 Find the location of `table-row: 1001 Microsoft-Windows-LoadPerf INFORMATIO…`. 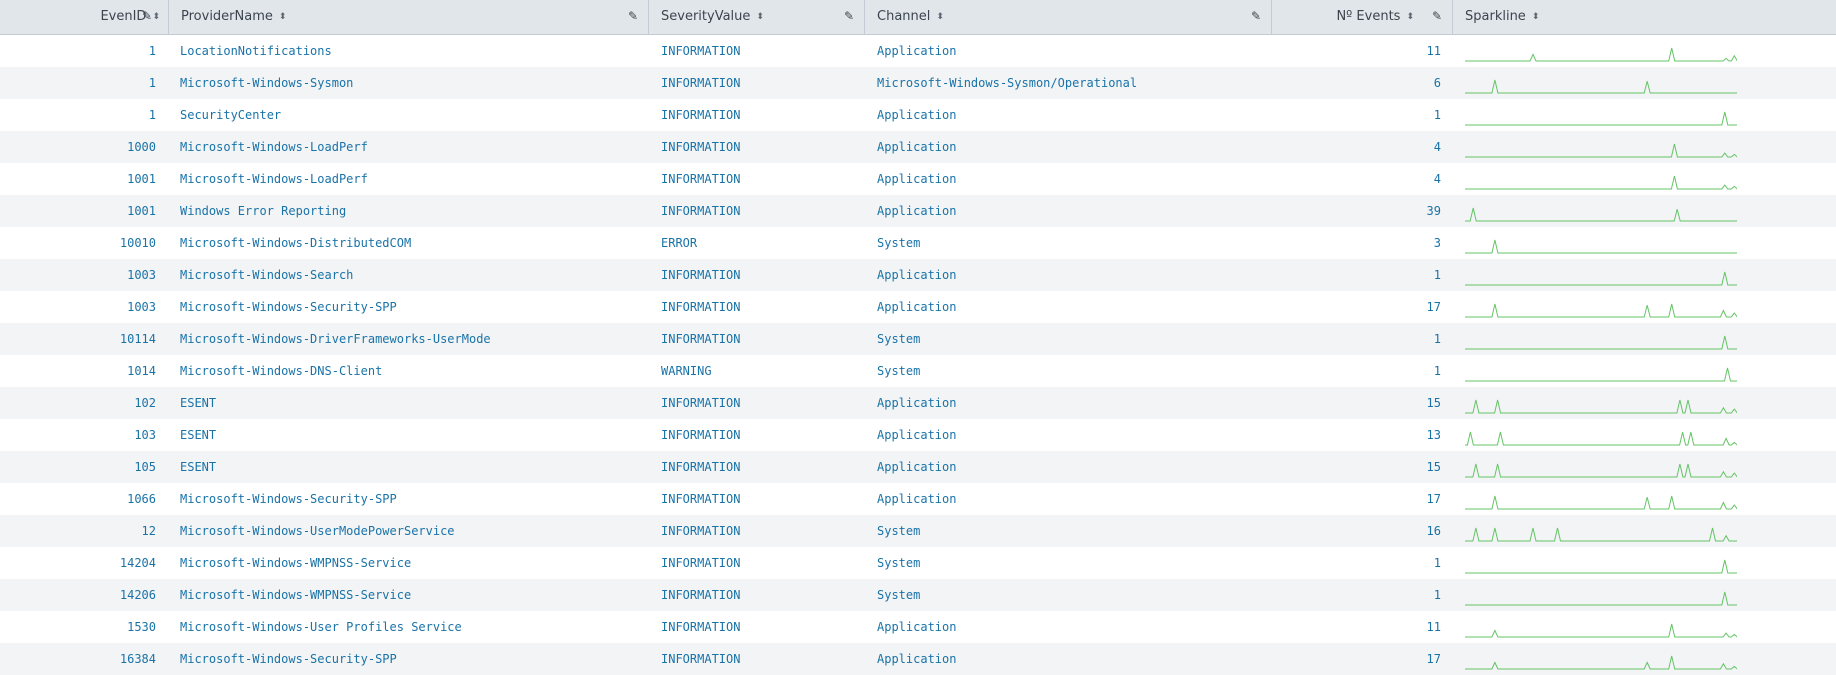

table-row: 1001 Microsoft-Windows-LoadPerf INFORMATIO… is located at coordinates (918, 179).